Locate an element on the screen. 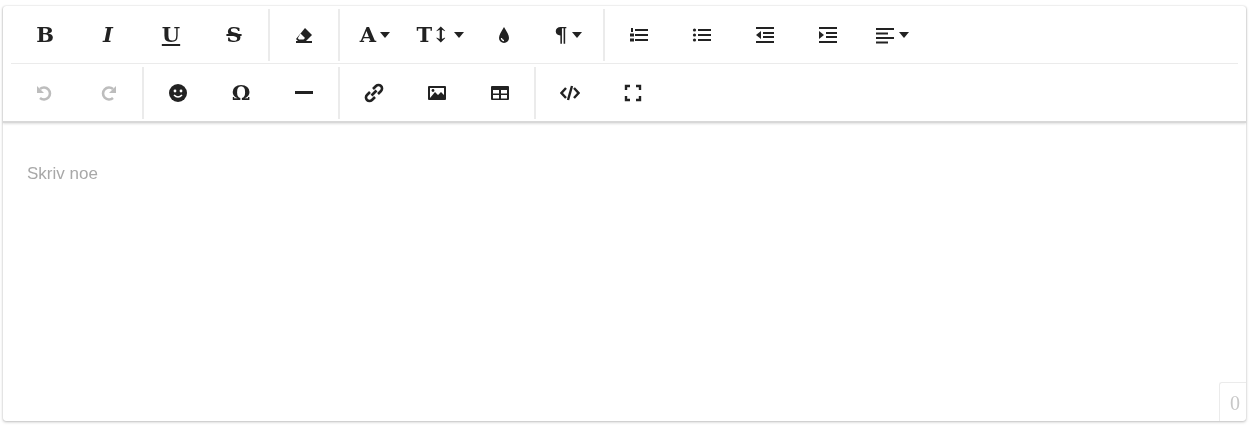 The height and width of the screenshot is (428, 1249). horizontal-line-icon is located at coordinates (304, 92).